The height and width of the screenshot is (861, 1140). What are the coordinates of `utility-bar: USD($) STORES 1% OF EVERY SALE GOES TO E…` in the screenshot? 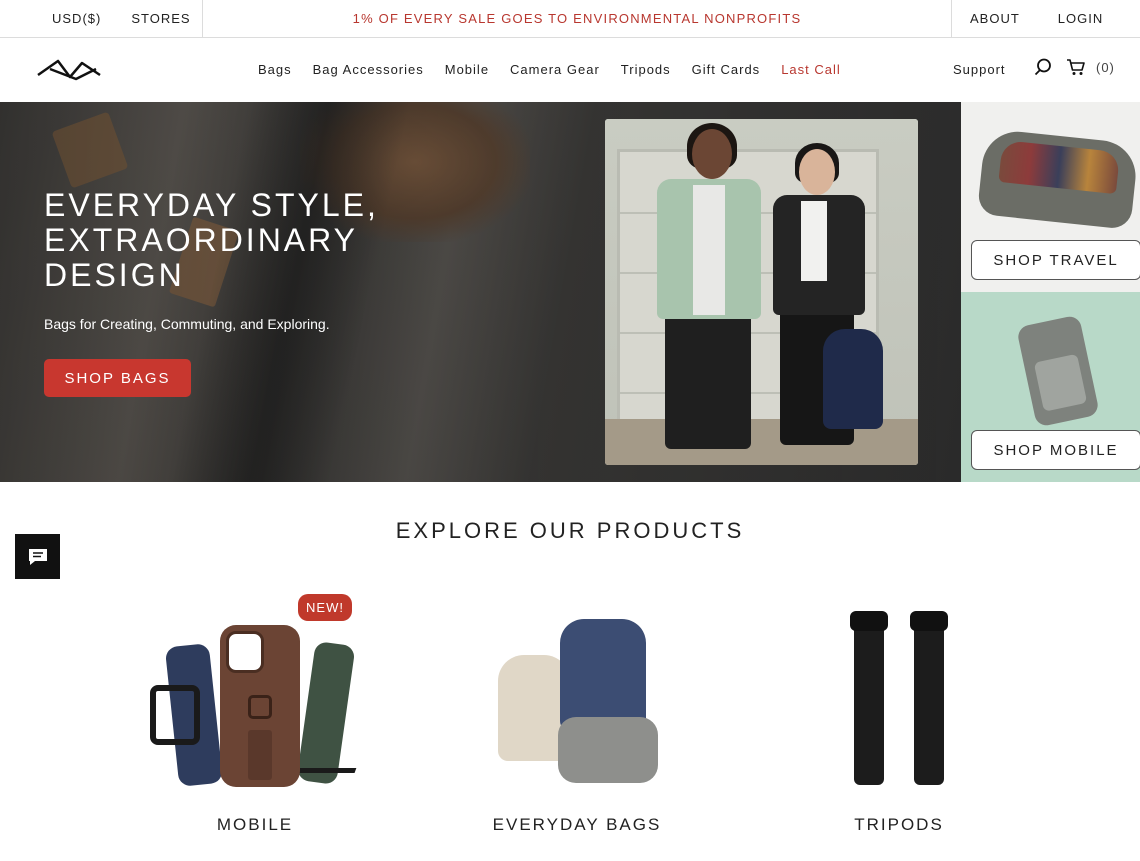 It's located at (570, 19).